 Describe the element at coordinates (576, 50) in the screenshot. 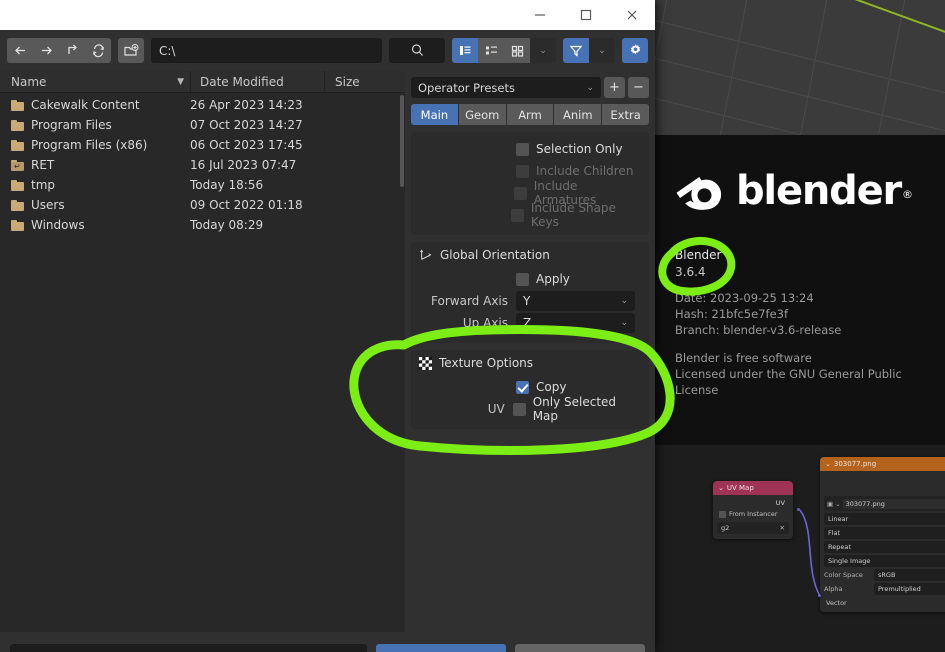

I see `filter-toggle-button` at that location.